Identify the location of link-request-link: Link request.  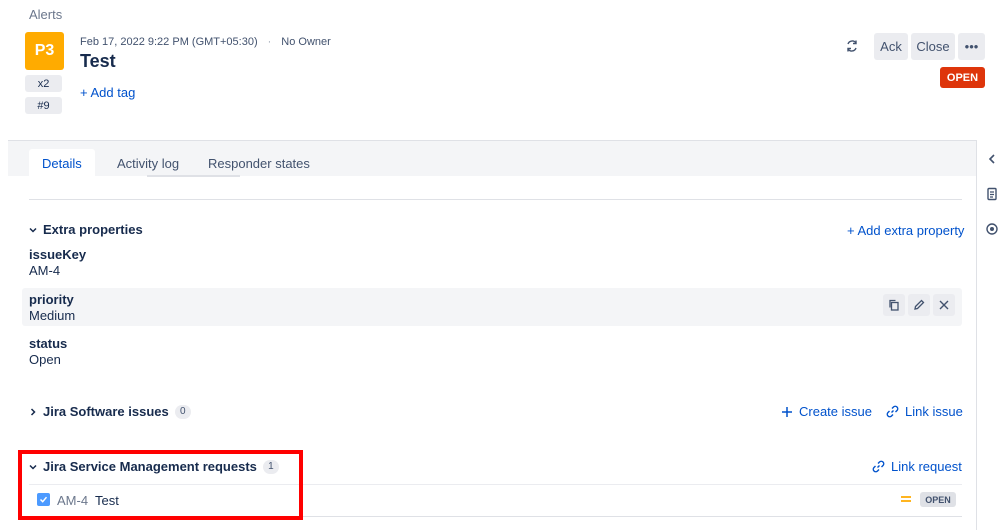
(917, 466).